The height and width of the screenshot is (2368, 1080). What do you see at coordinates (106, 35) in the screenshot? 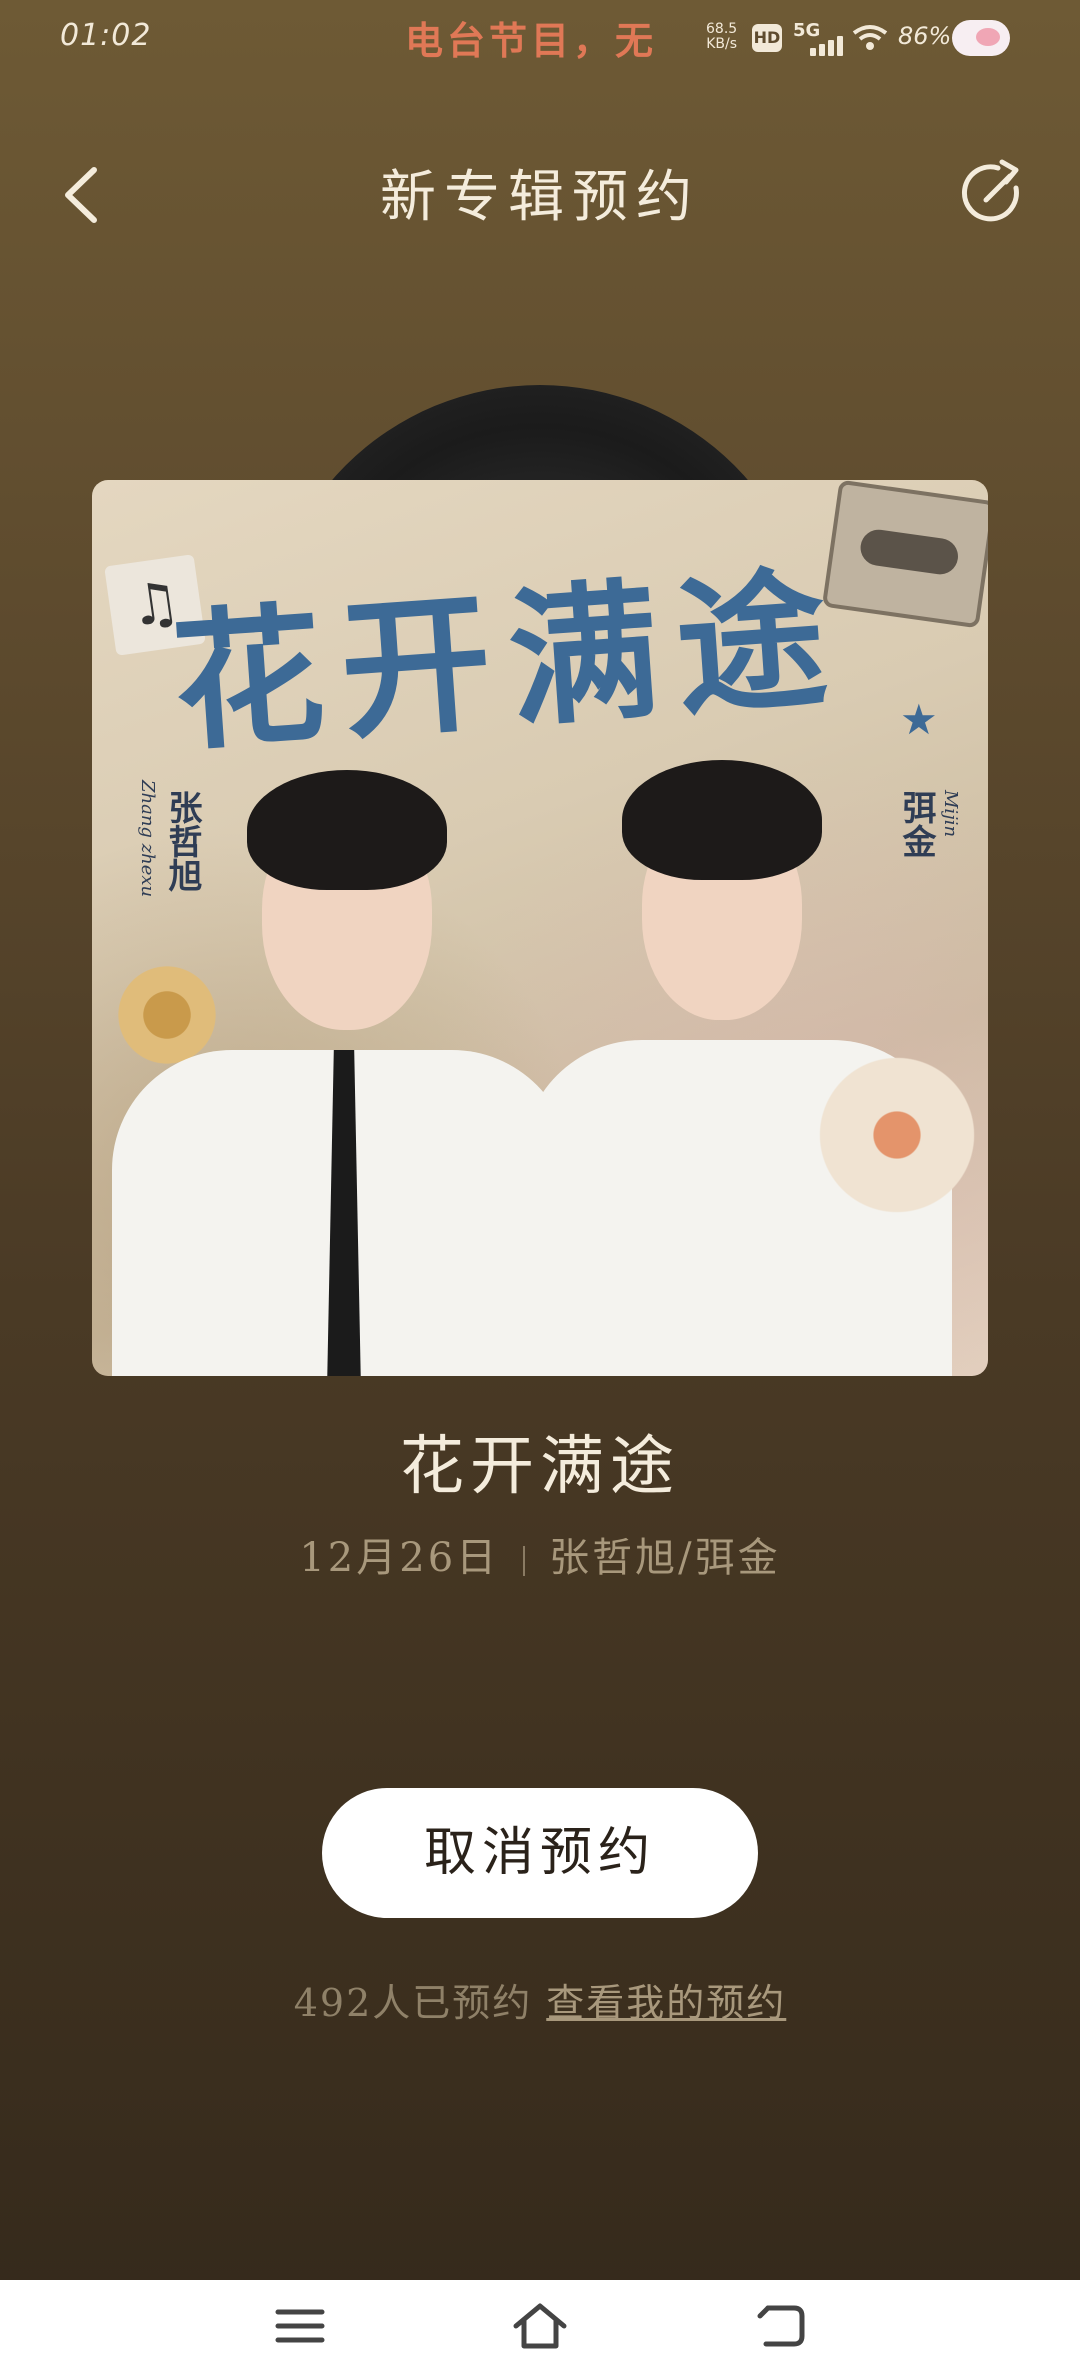
I see `clock: 01:02` at bounding box center [106, 35].